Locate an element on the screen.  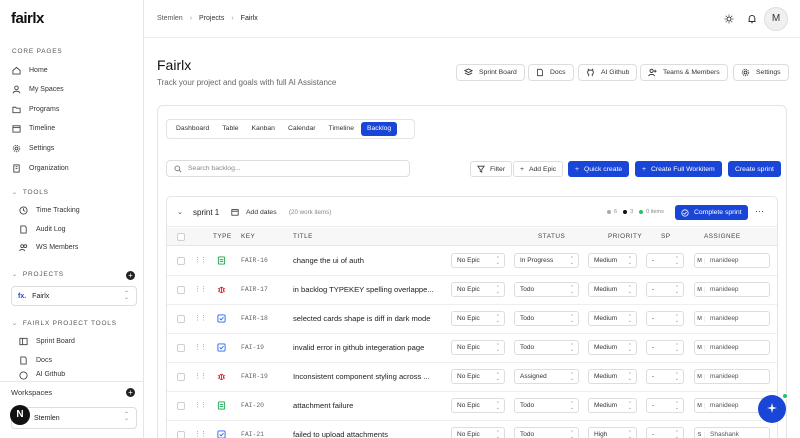
status-select: In Progress ⌃ ⌄ is located at coordinates (546, 260).